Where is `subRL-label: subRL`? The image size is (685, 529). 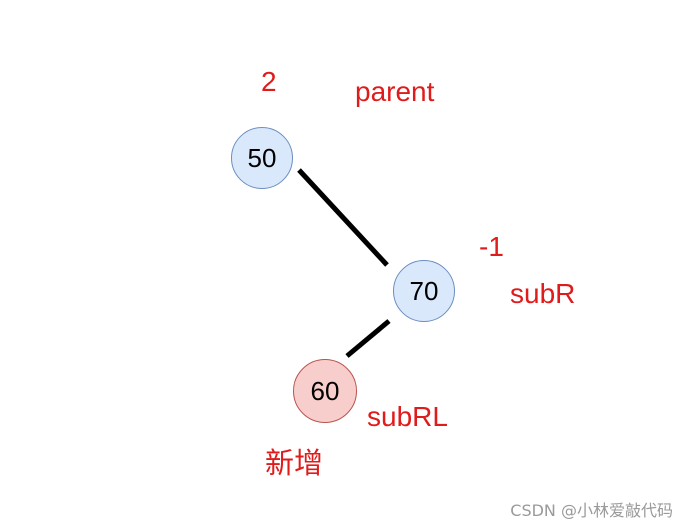
subRL-label: subRL is located at coordinates (407, 416).